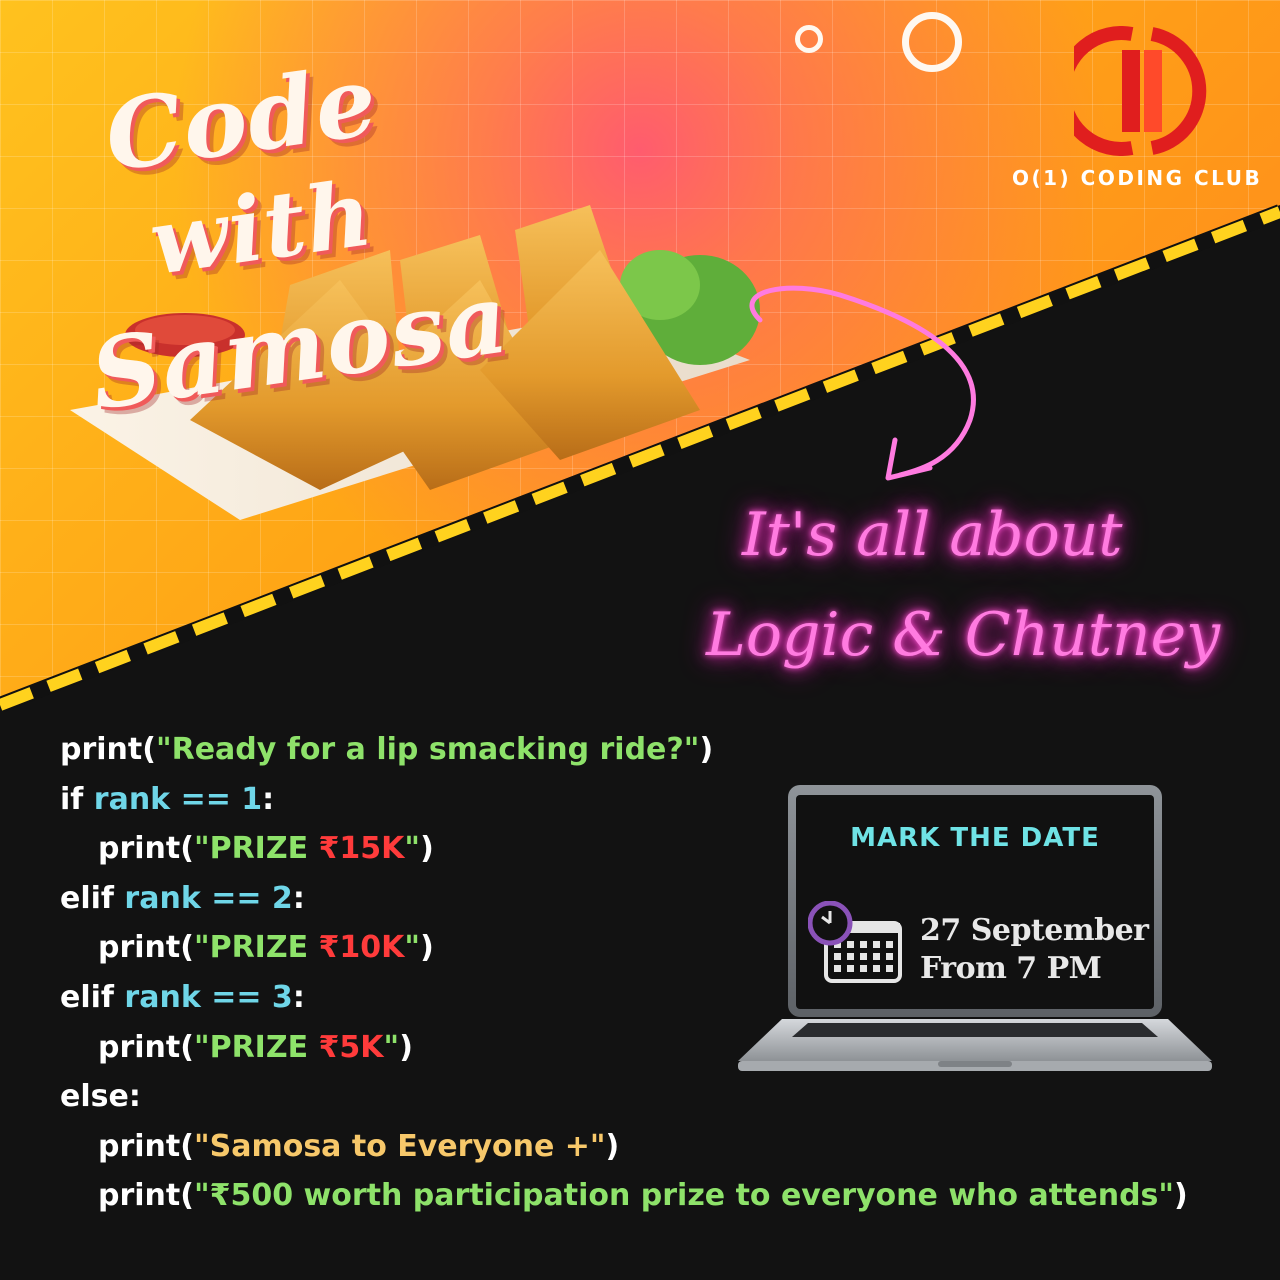 Image resolution: width=1280 pixels, height=1280 pixels. Describe the element at coordinates (809, 39) in the screenshot. I see `ring-decoration-small` at that location.